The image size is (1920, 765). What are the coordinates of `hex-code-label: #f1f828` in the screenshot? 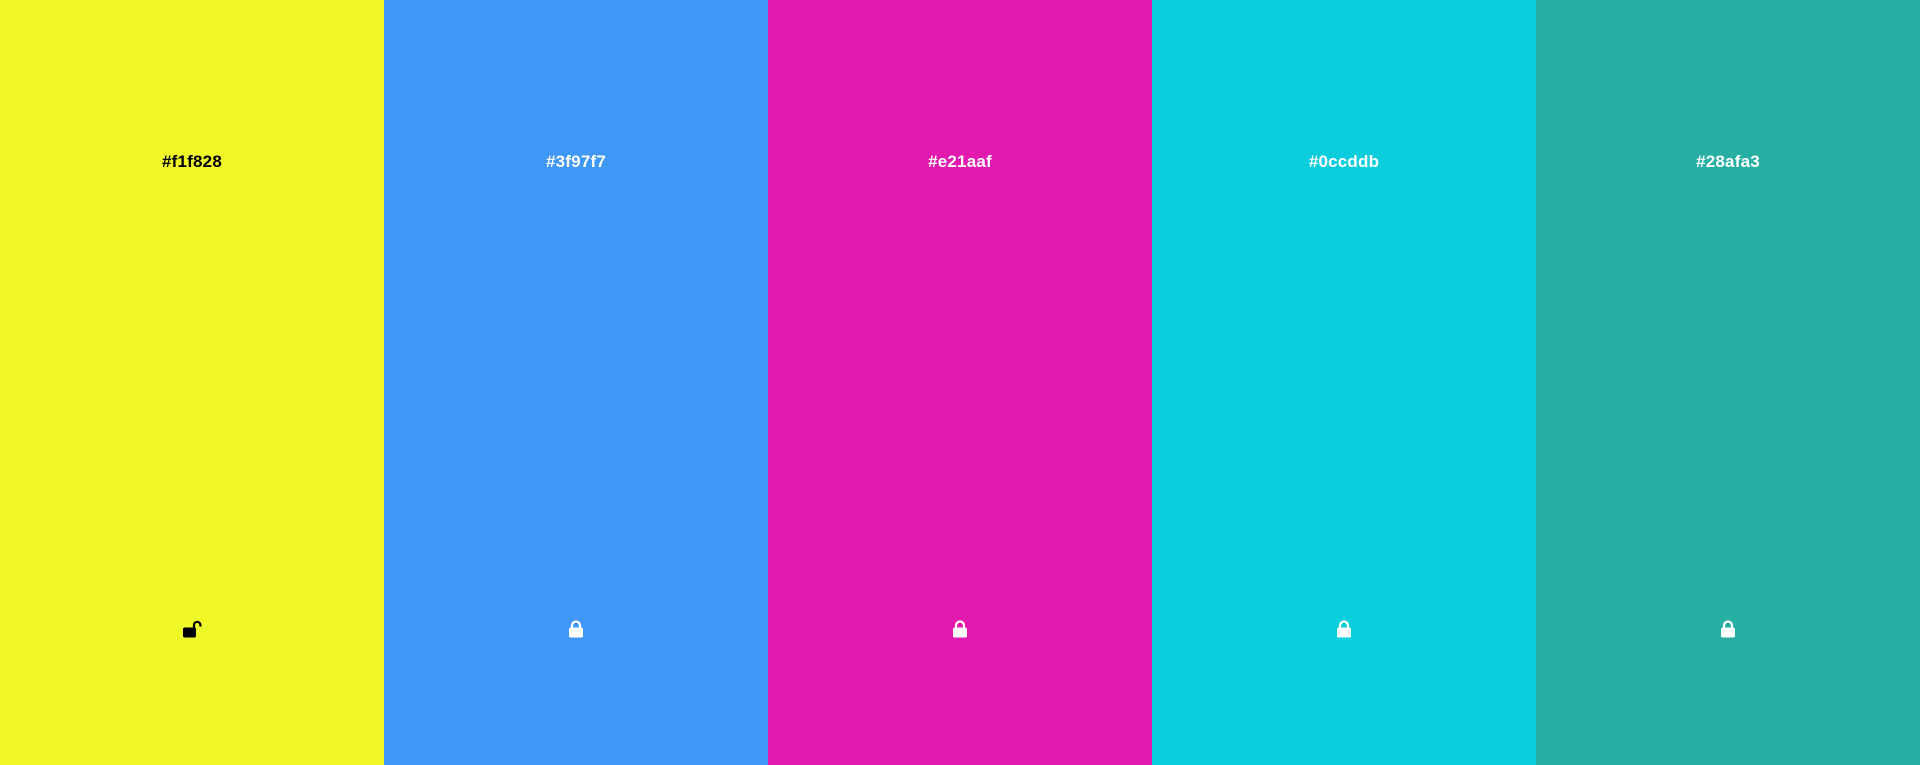 It's located at (192, 162).